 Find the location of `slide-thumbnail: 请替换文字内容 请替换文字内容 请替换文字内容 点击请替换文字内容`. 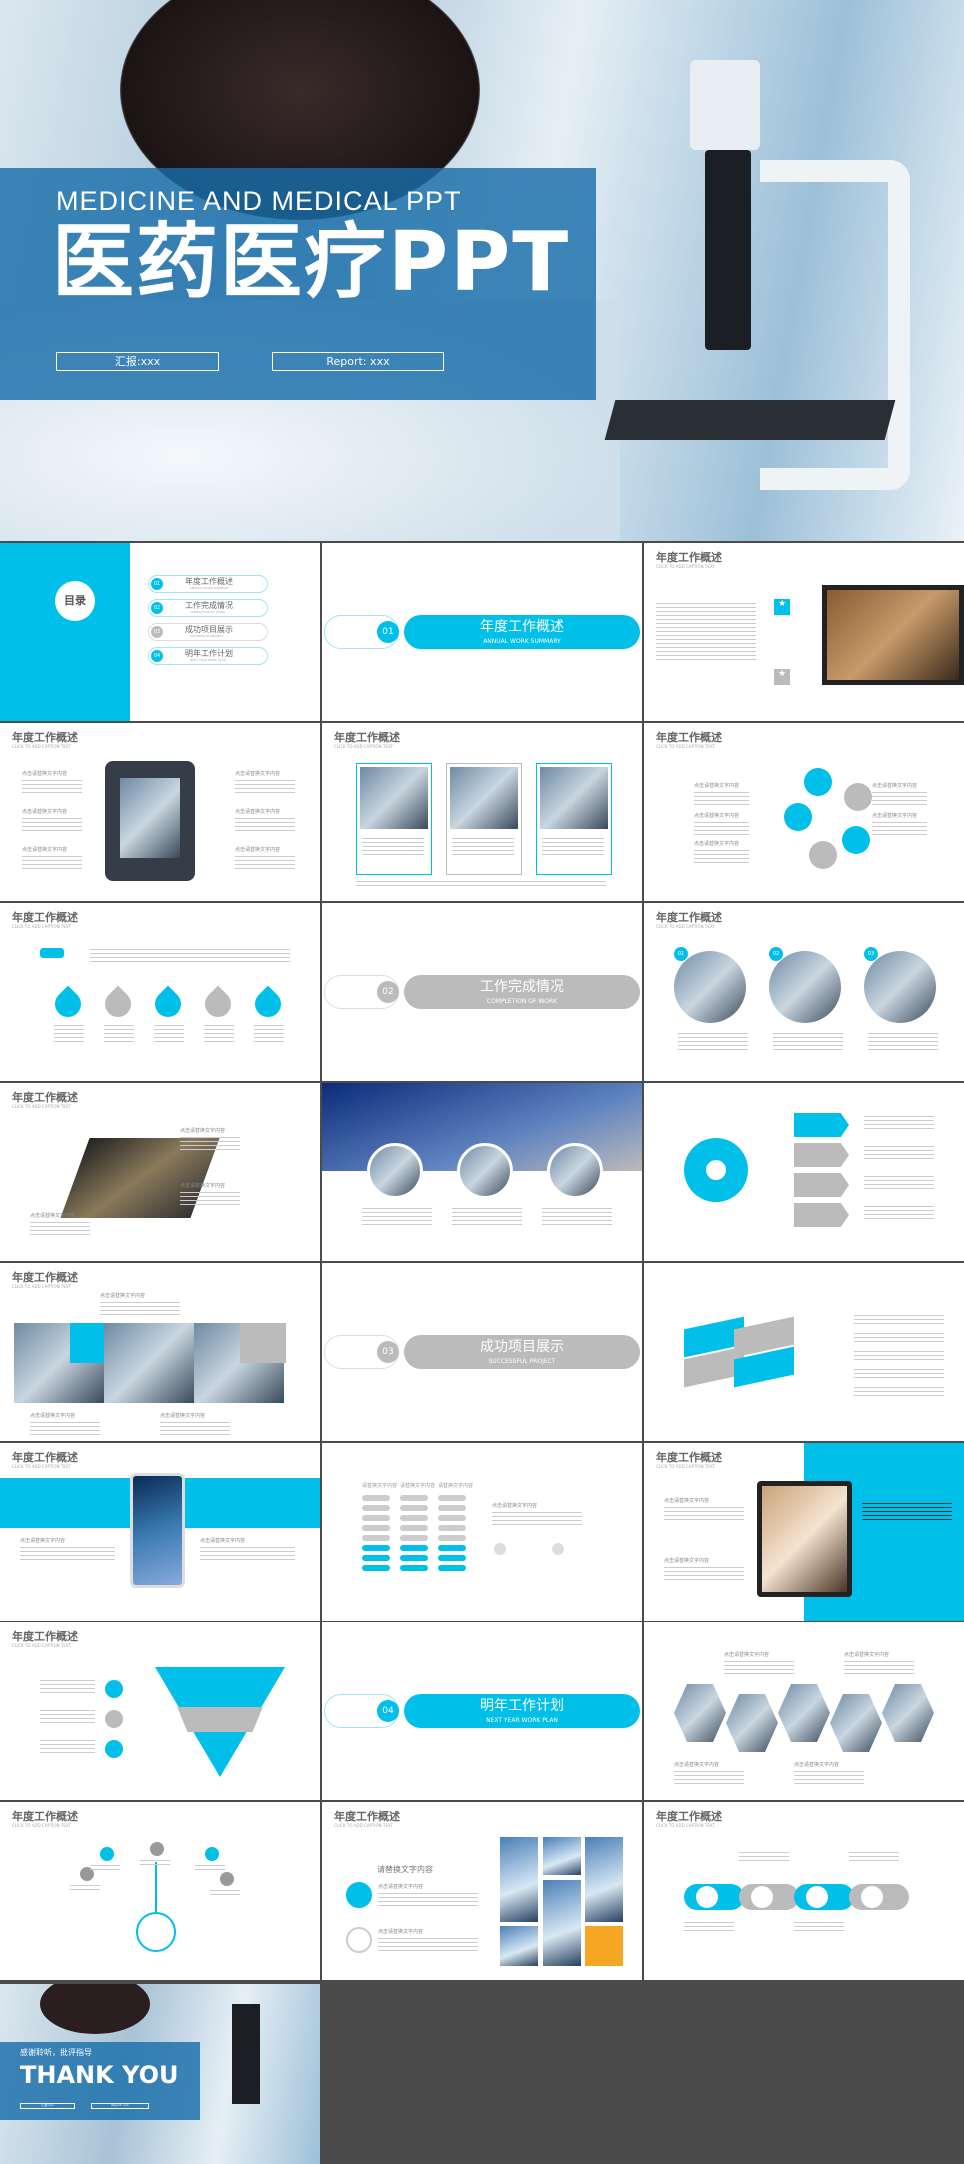

slide-thumbnail: 请替换文字内容 请替换文字内容 请替换文字内容 点击请替换文字内容 is located at coordinates (482, 1532).